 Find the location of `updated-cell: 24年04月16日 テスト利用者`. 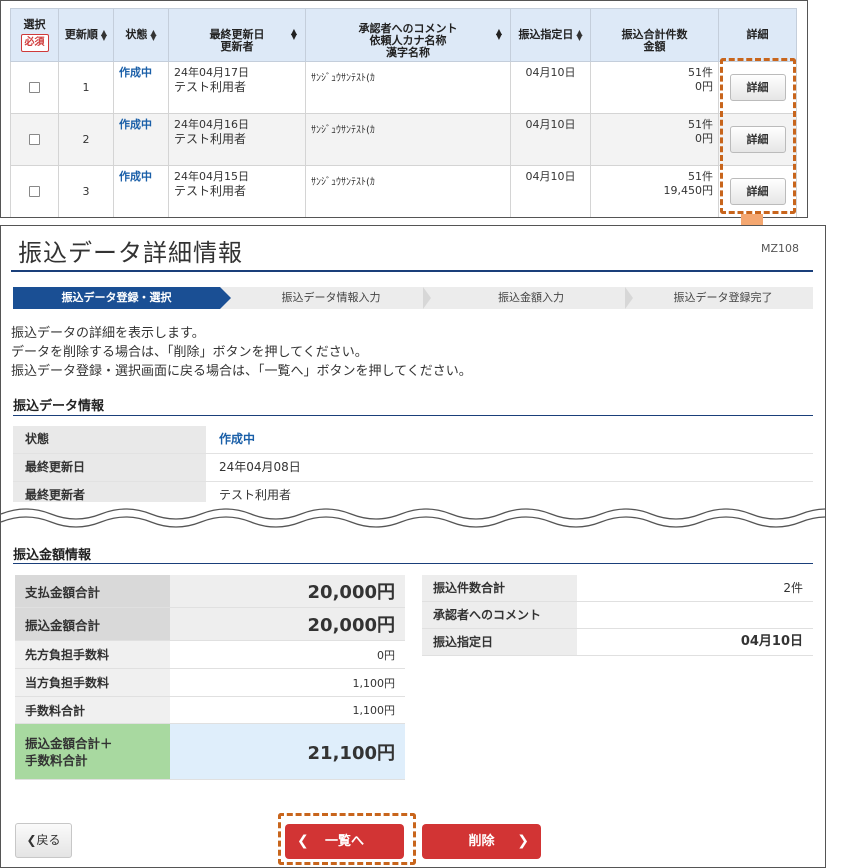

updated-cell: 24年04月16日 テスト利用者 is located at coordinates (237, 139).